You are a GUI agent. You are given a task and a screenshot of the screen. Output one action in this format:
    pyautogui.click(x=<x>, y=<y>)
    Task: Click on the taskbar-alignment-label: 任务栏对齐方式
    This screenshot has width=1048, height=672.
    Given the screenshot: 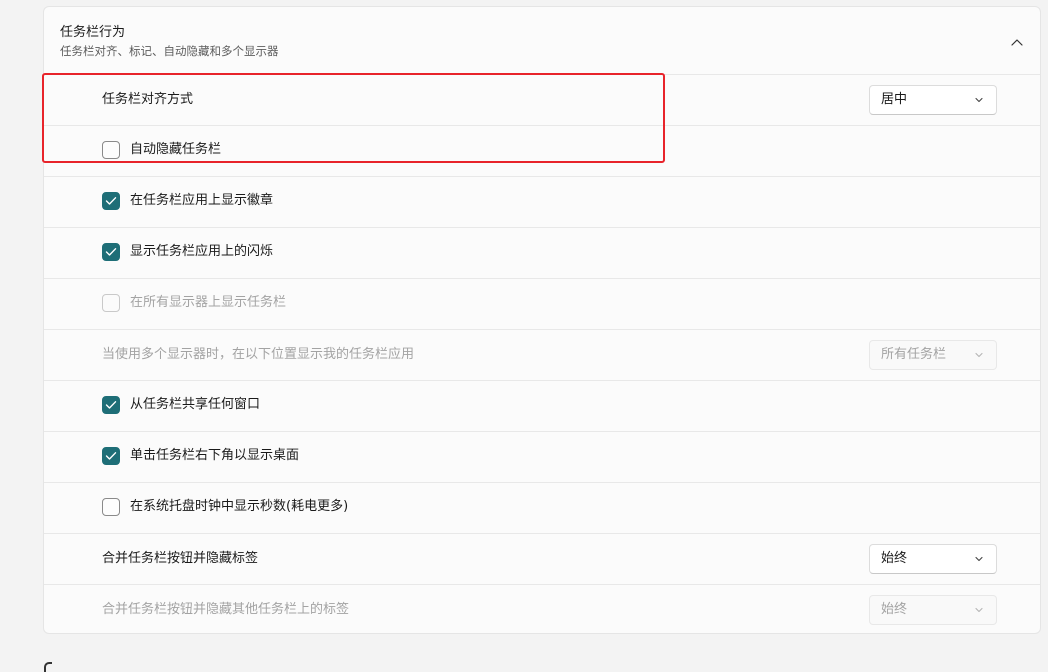 What is the action you would take?
    pyautogui.click(x=148, y=99)
    